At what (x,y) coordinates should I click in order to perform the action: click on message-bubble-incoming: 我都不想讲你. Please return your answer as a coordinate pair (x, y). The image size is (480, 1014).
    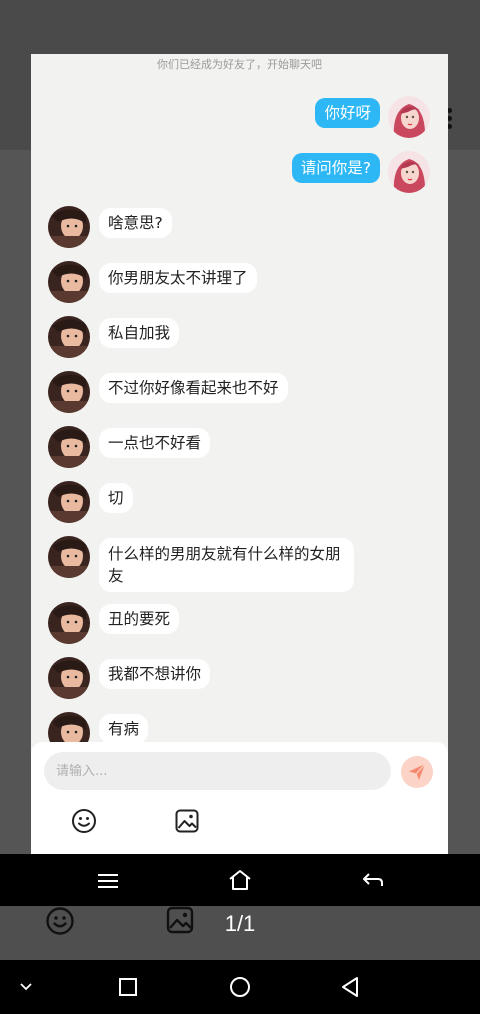
    Looking at the image, I should click on (155, 674).